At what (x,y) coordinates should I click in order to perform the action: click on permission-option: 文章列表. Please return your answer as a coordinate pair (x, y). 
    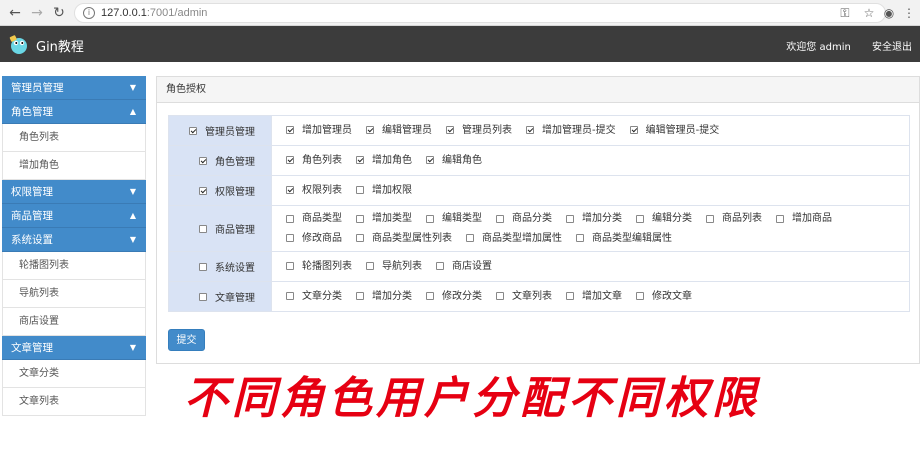
    Looking at the image, I should click on (524, 297).